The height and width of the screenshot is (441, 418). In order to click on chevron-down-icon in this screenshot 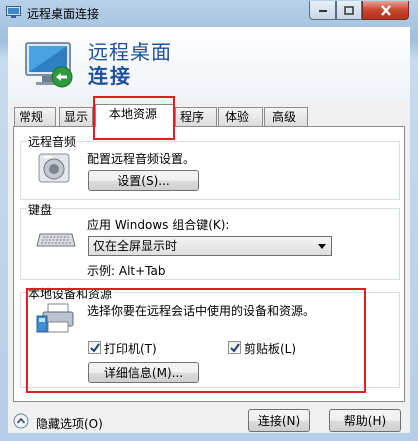, I will do `click(322, 246)`.